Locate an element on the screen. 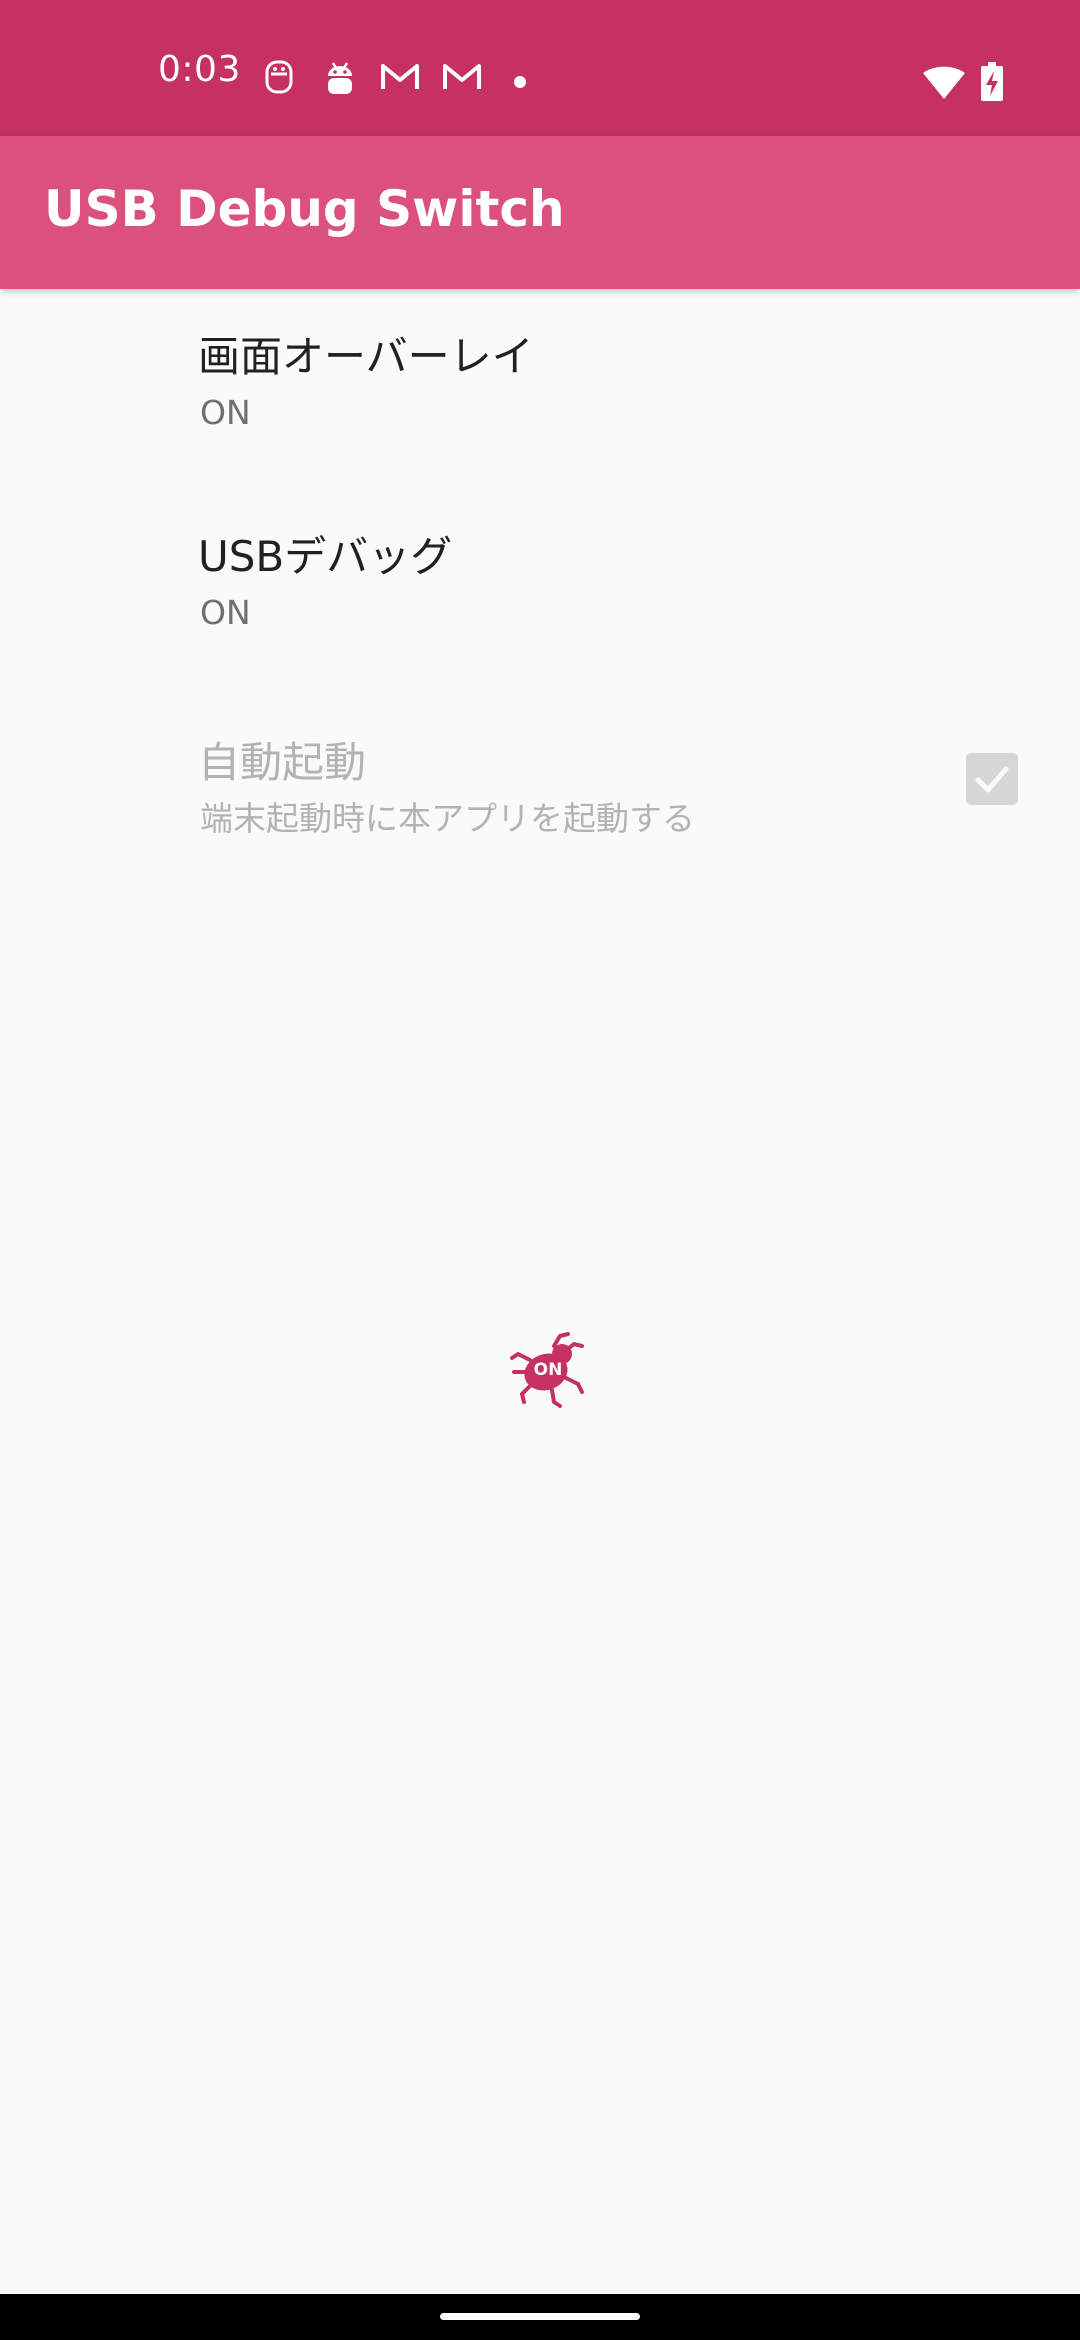 Image resolution: width=1080 pixels, height=2340 pixels. auto-start-checkbox is located at coordinates (992, 779).